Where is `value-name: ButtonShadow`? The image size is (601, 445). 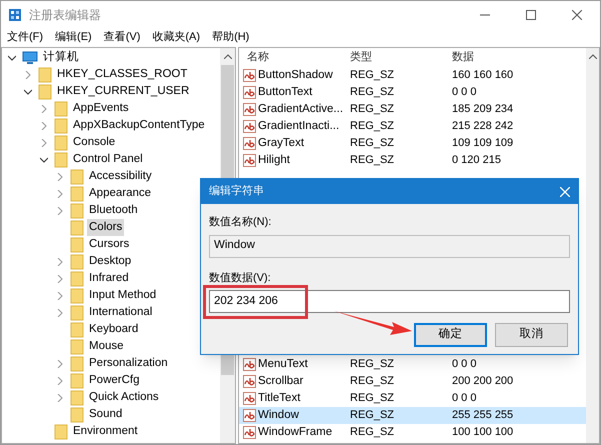 value-name: ButtonShadow is located at coordinates (295, 75).